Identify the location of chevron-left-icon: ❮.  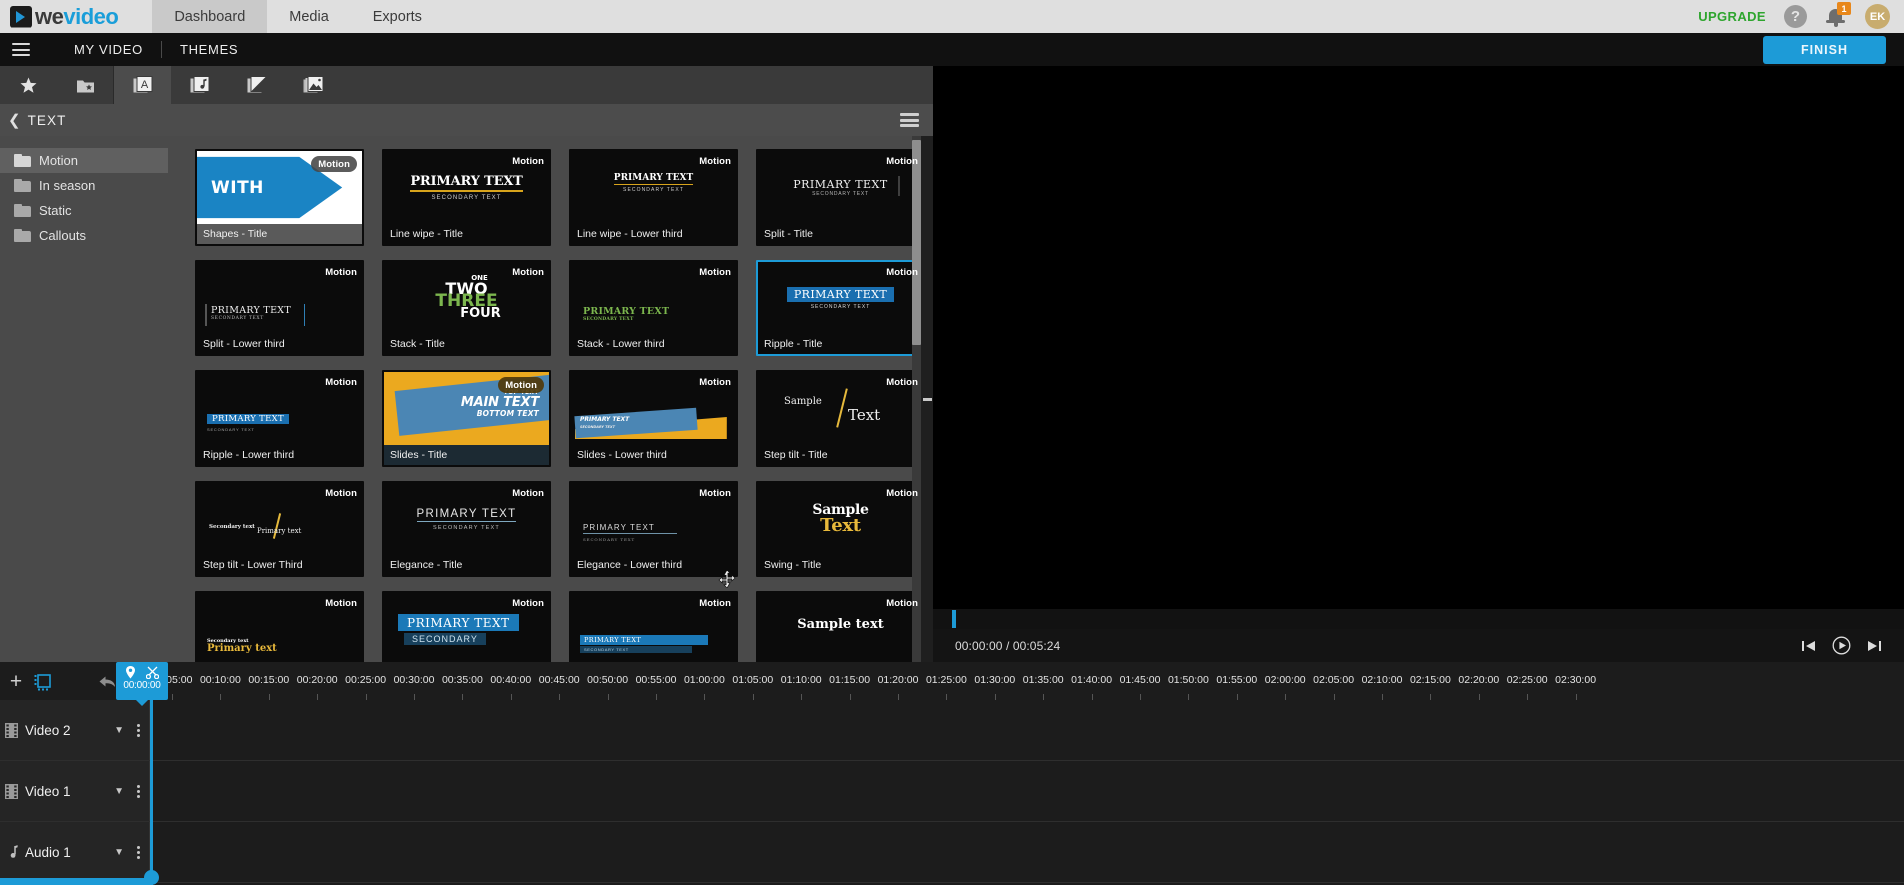
(14, 120).